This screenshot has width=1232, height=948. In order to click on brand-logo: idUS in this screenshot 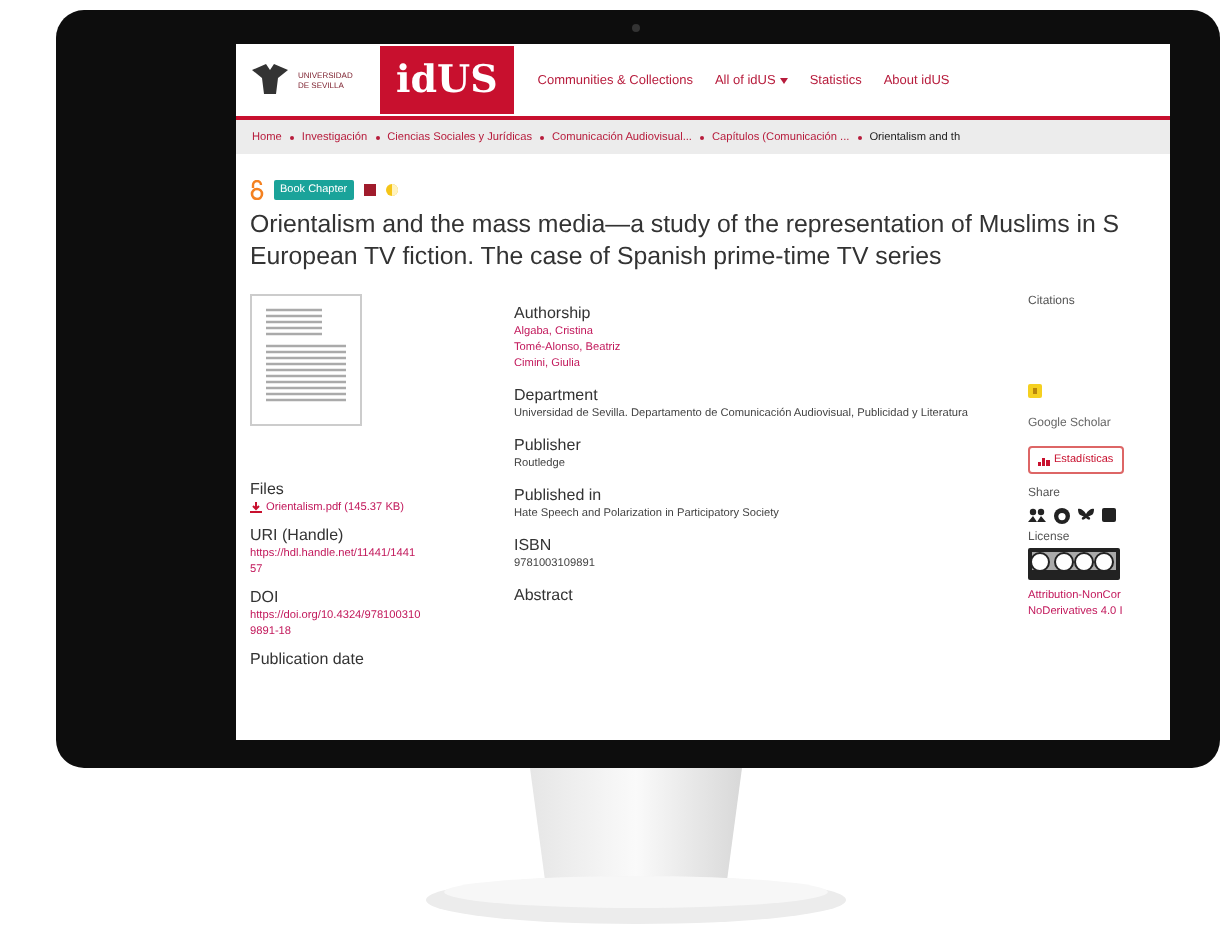, I will do `click(447, 80)`.